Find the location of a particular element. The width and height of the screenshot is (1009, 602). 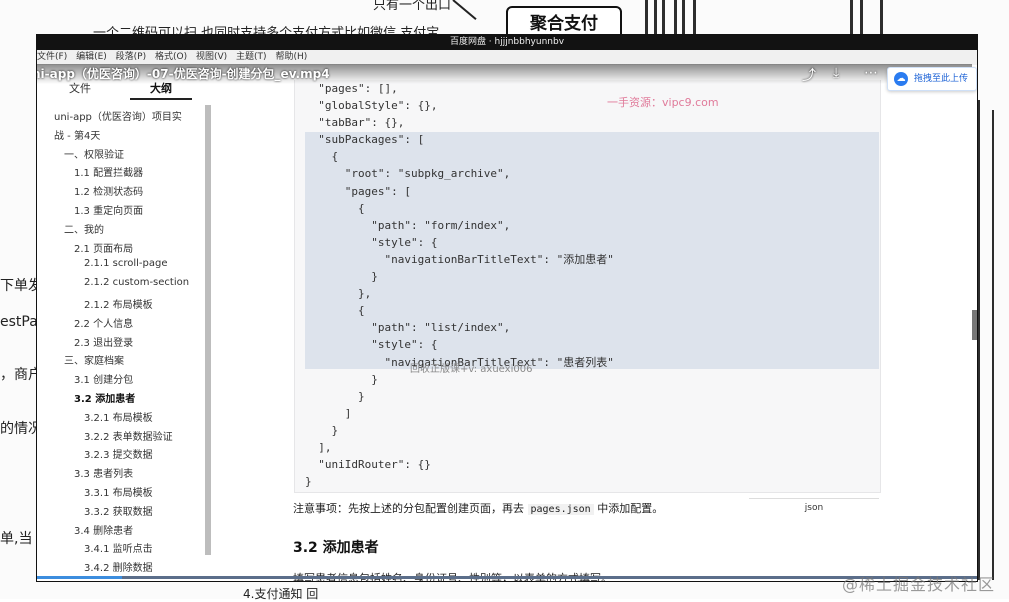

bg-exit-text: 只有一个出口 is located at coordinates (412, 6).